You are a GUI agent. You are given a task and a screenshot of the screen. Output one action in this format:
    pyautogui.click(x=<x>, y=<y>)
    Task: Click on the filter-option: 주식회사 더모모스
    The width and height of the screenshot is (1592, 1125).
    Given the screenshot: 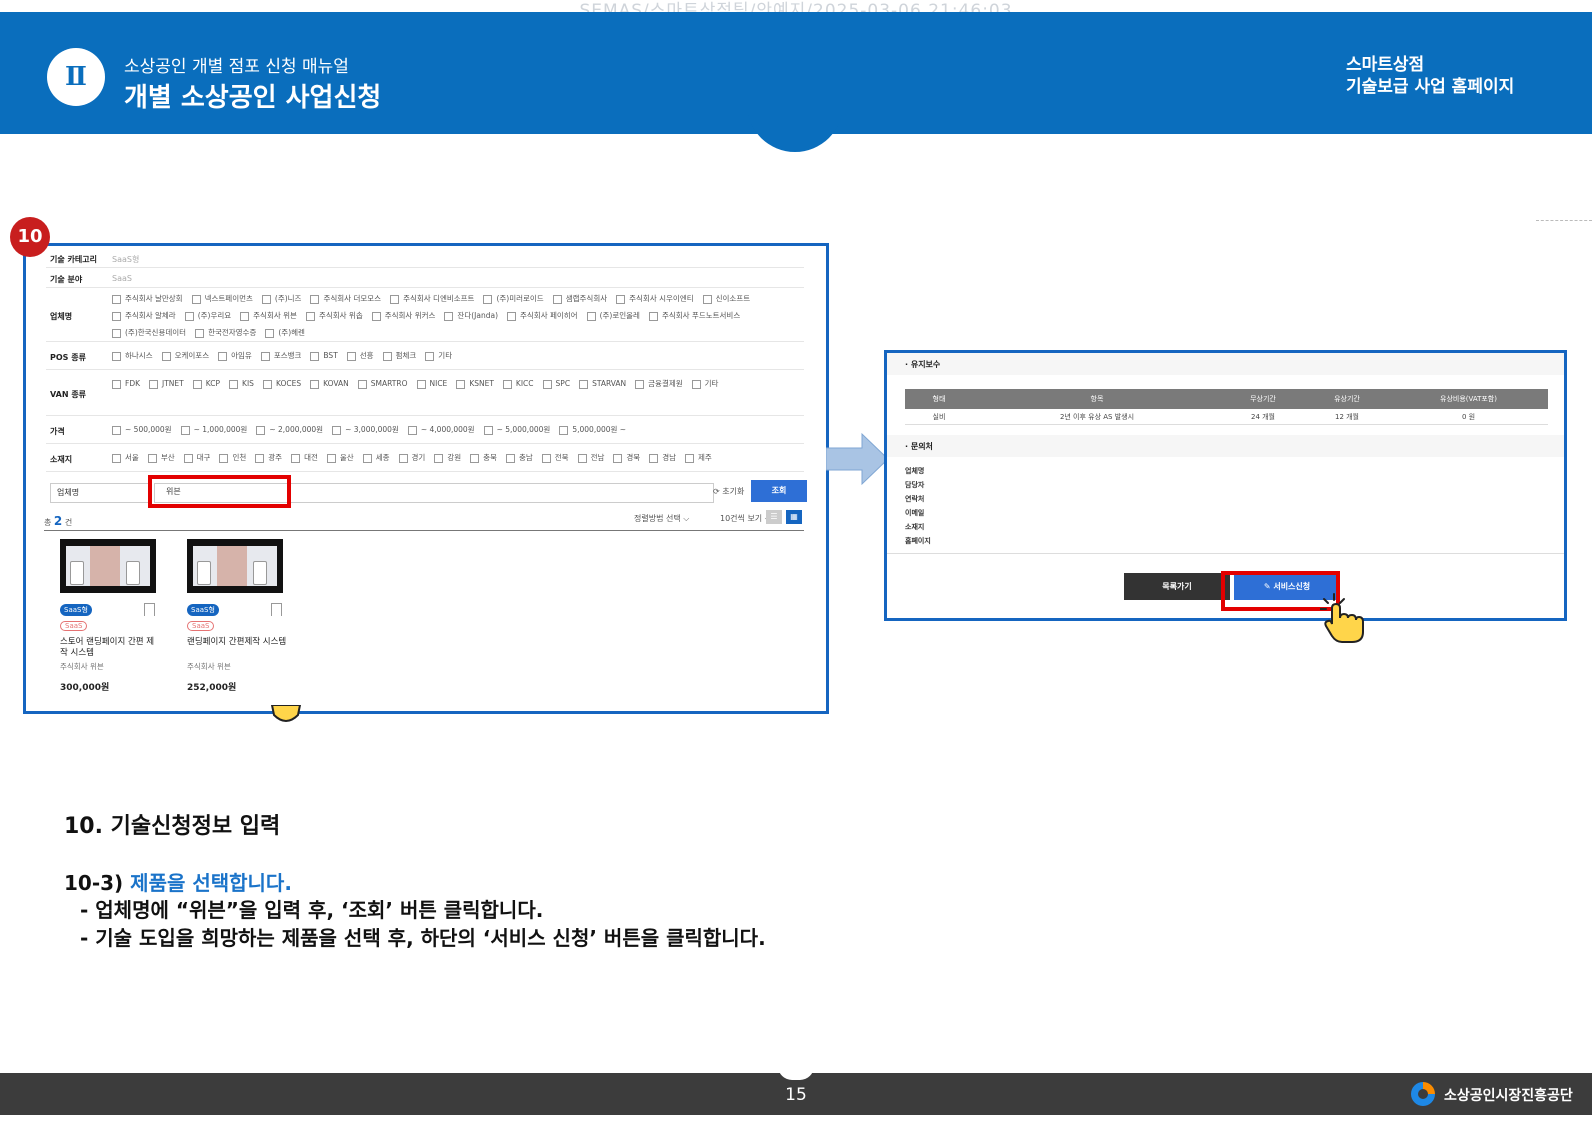 What is the action you would take?
    pyautogui.click(x=345, y=298)
    